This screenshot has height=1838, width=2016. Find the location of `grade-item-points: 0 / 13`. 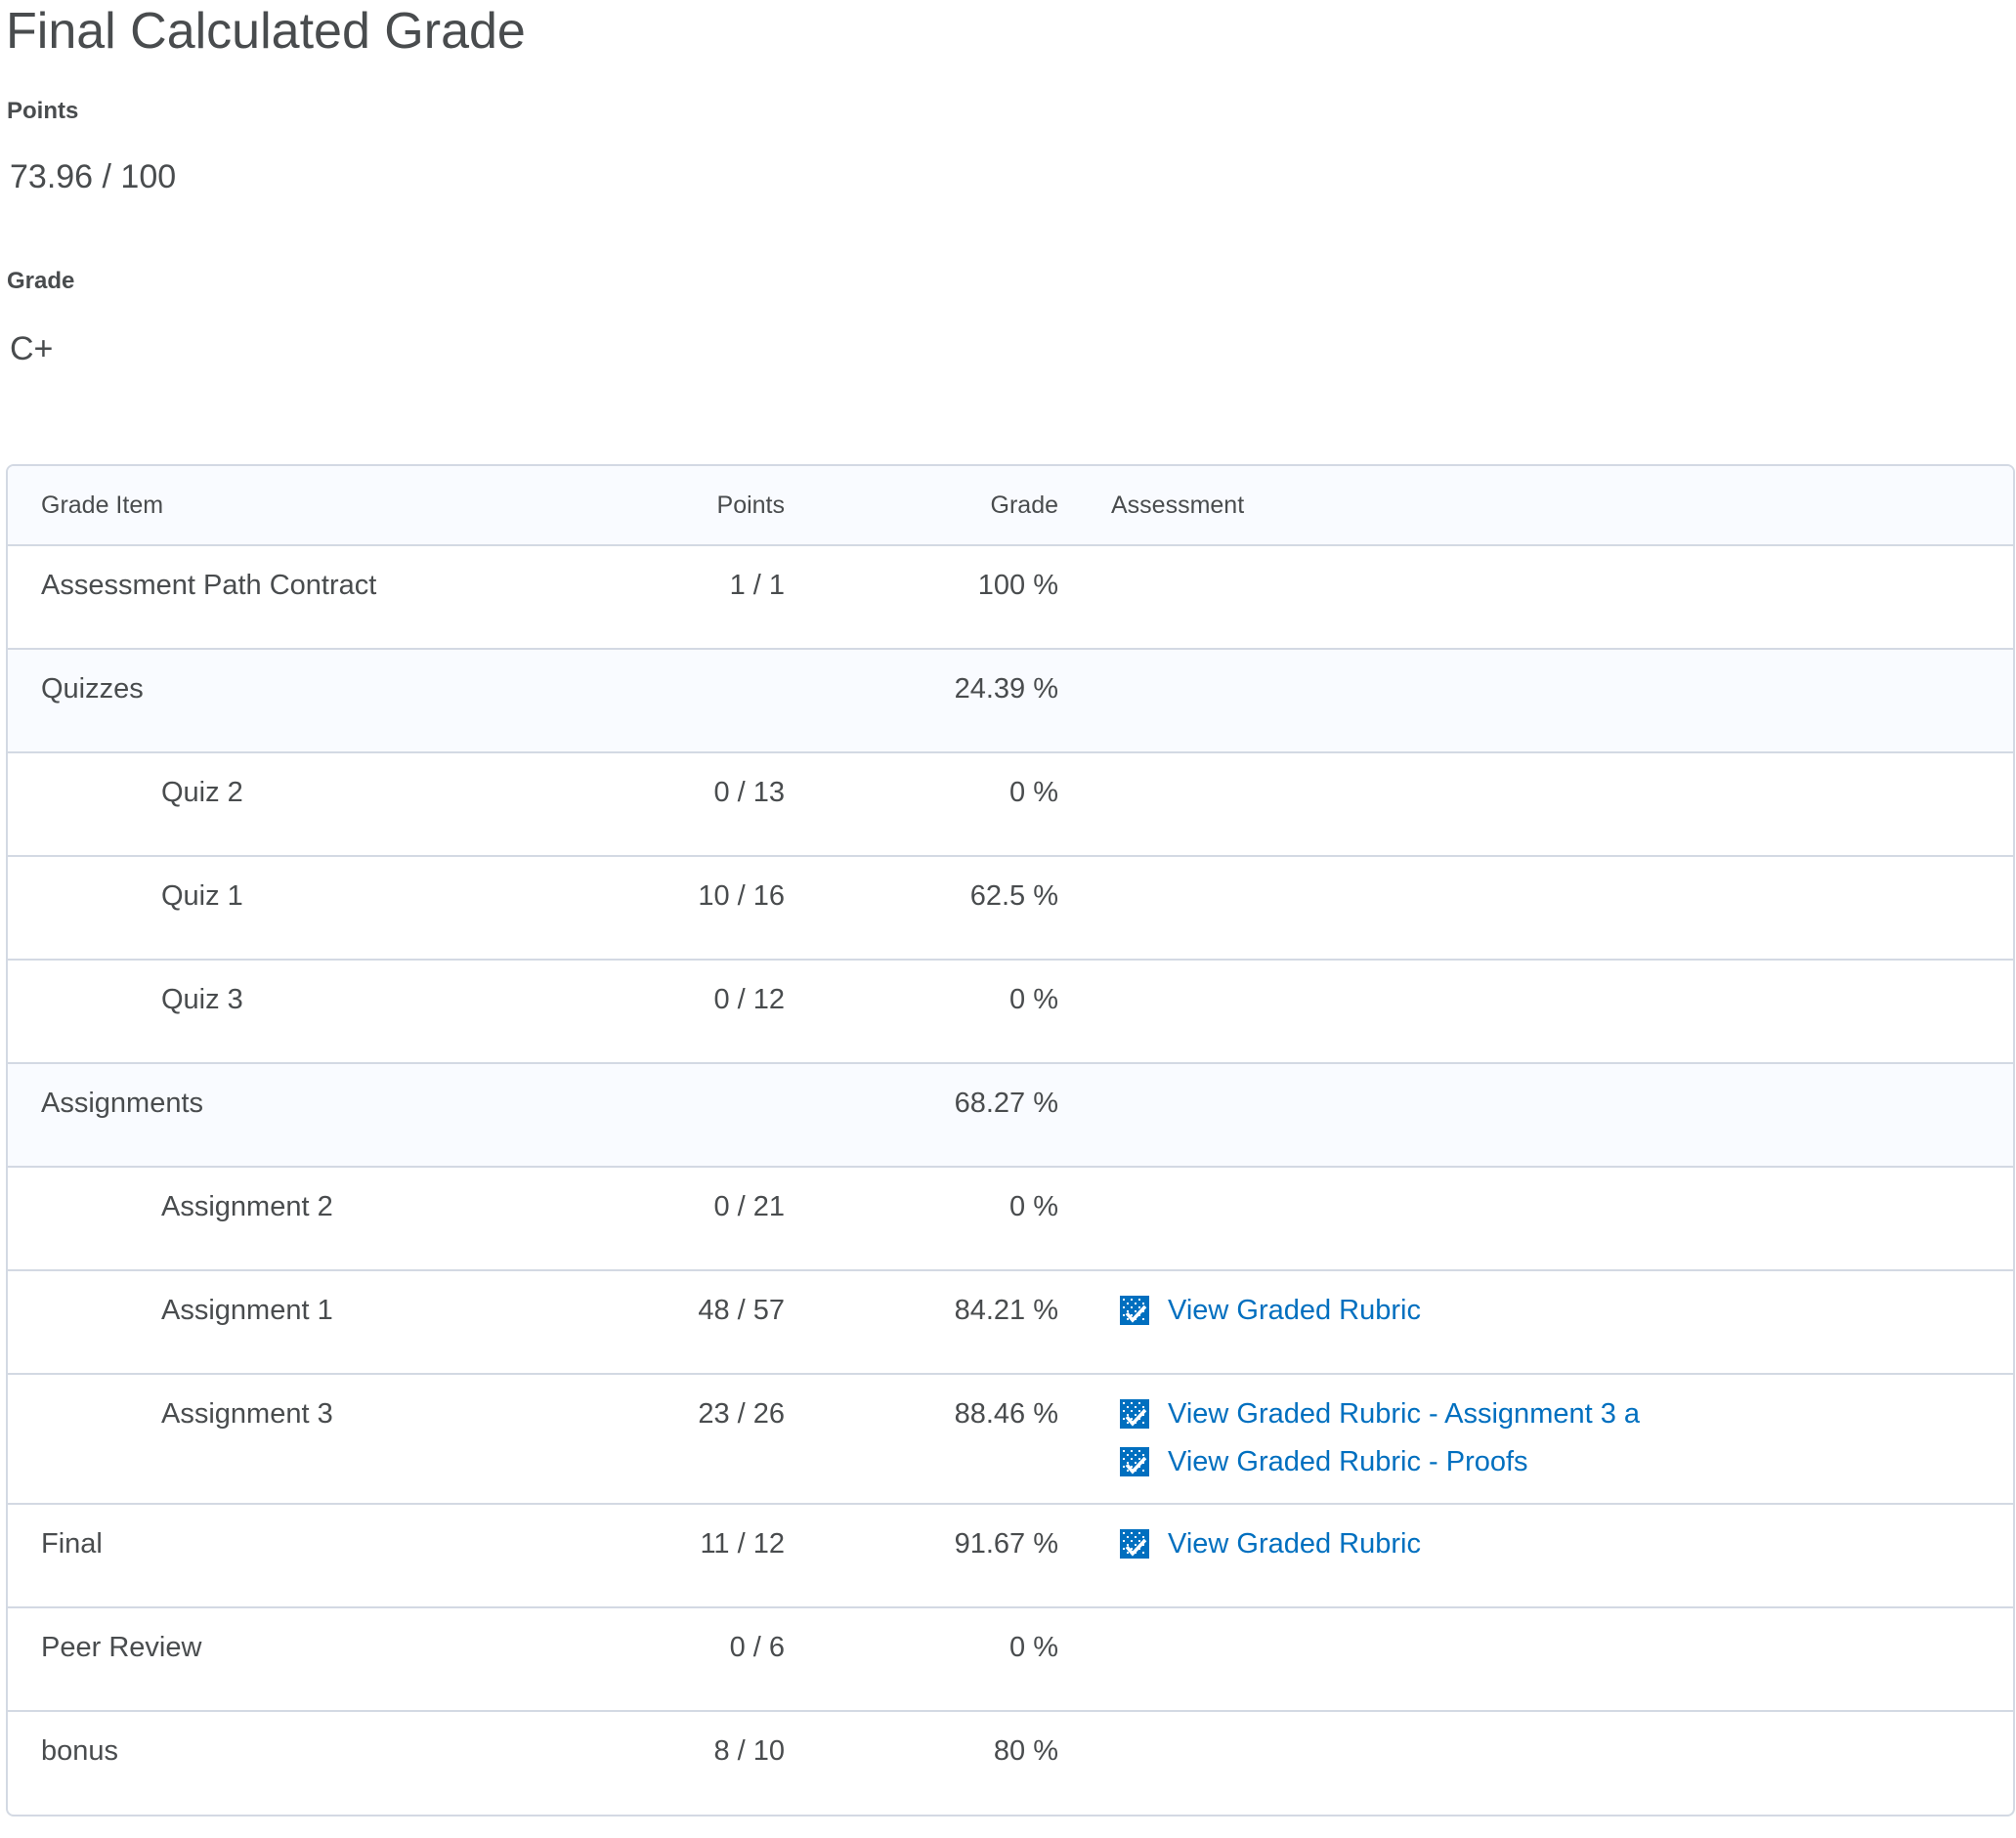

grade-item-points: 0 / 13 is located at coordinates (749, 792).